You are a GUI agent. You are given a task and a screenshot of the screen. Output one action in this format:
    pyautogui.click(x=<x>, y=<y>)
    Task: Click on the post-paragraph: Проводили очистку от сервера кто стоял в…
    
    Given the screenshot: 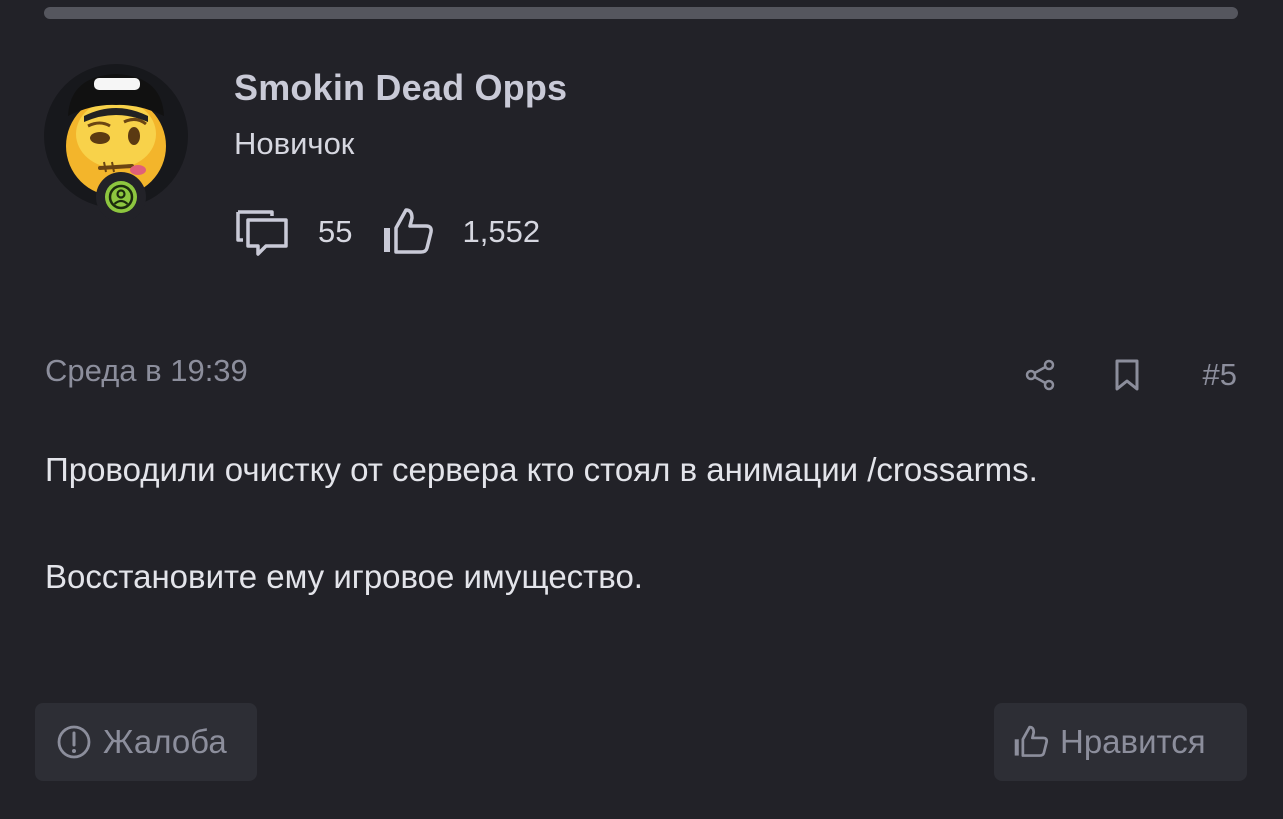 What is the action you would take?
    pyautogui.click(x=541, y=469)
    